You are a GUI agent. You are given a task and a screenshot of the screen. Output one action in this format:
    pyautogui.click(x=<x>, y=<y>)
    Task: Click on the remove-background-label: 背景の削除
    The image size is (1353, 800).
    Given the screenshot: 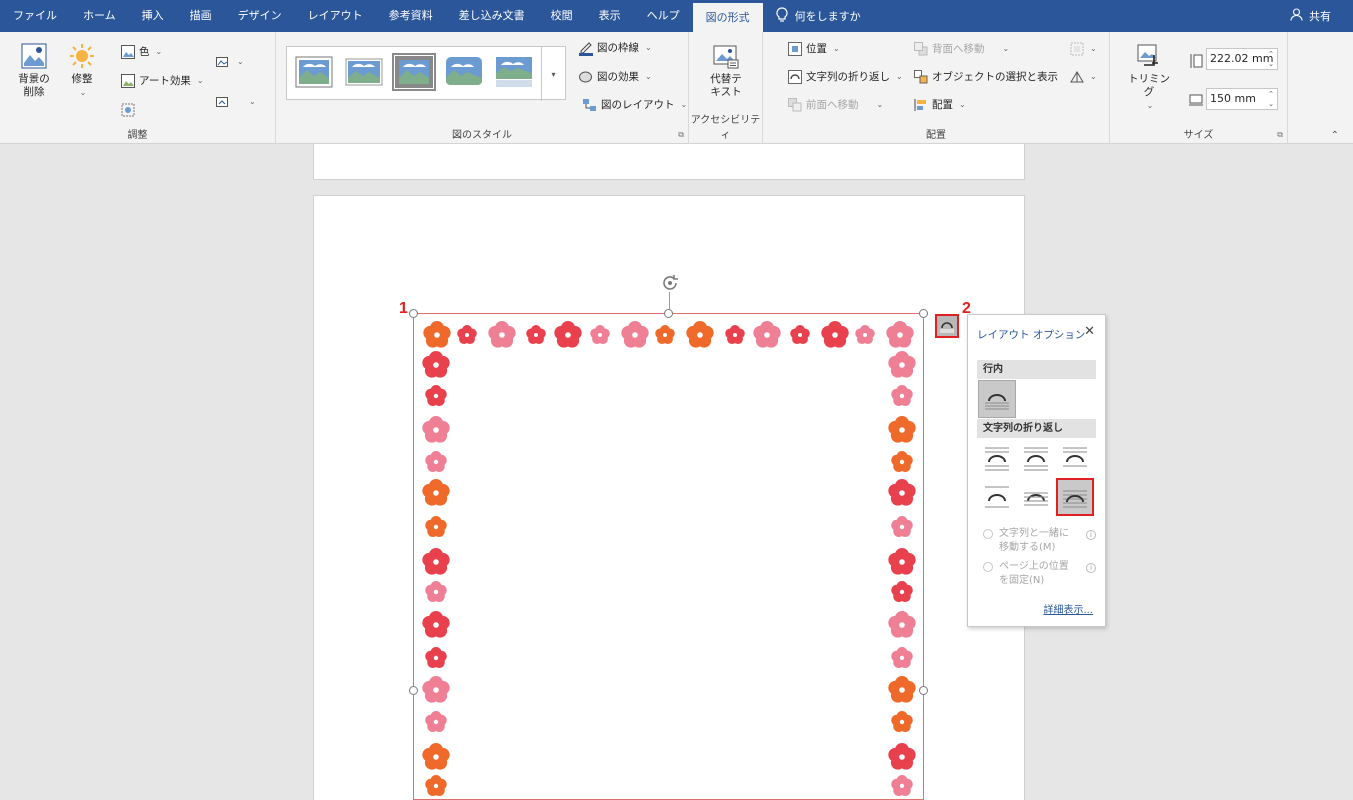 What is the action you would take?
    pyautogui.click(x=34, y=85)
    